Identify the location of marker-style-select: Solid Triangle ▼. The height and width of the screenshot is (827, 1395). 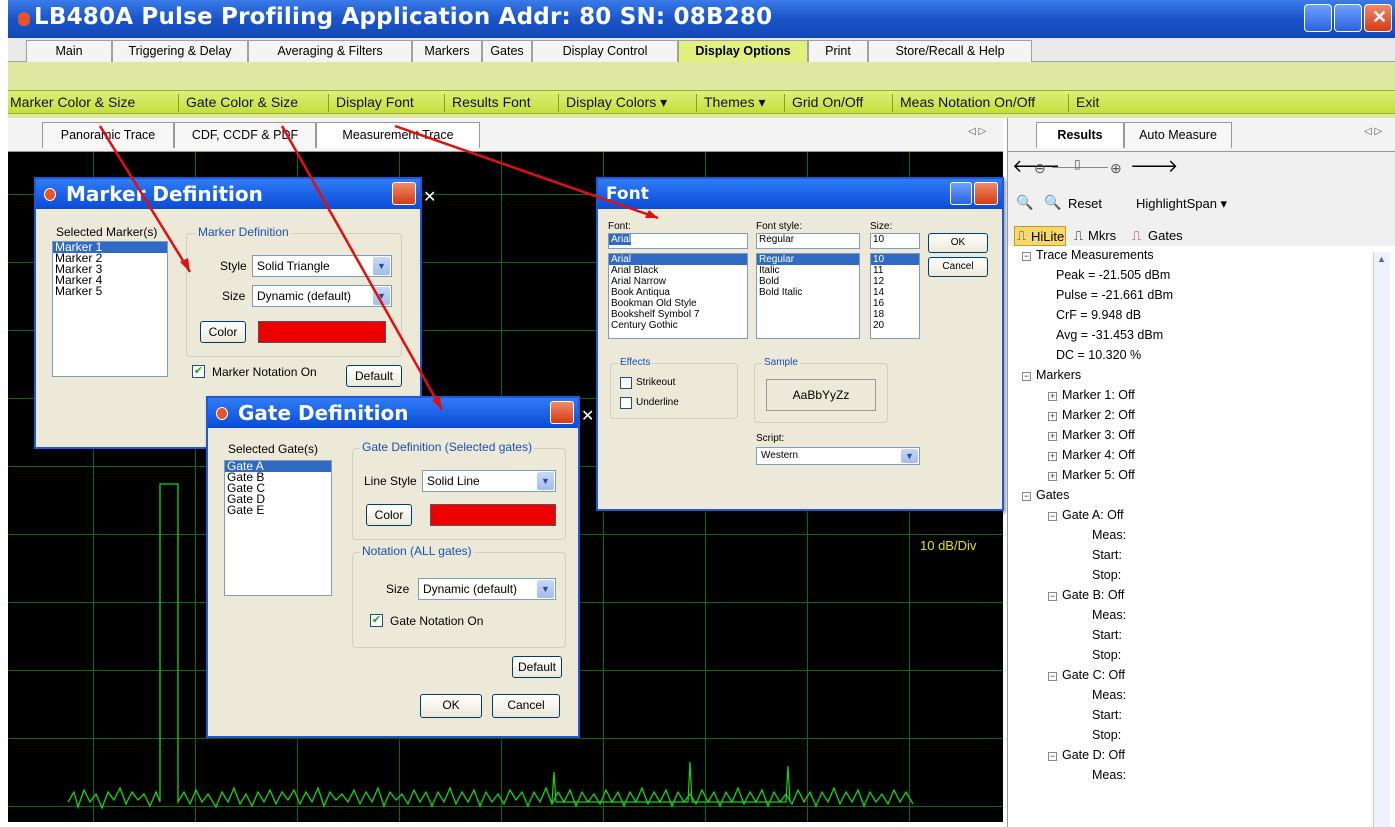
(322, 266).